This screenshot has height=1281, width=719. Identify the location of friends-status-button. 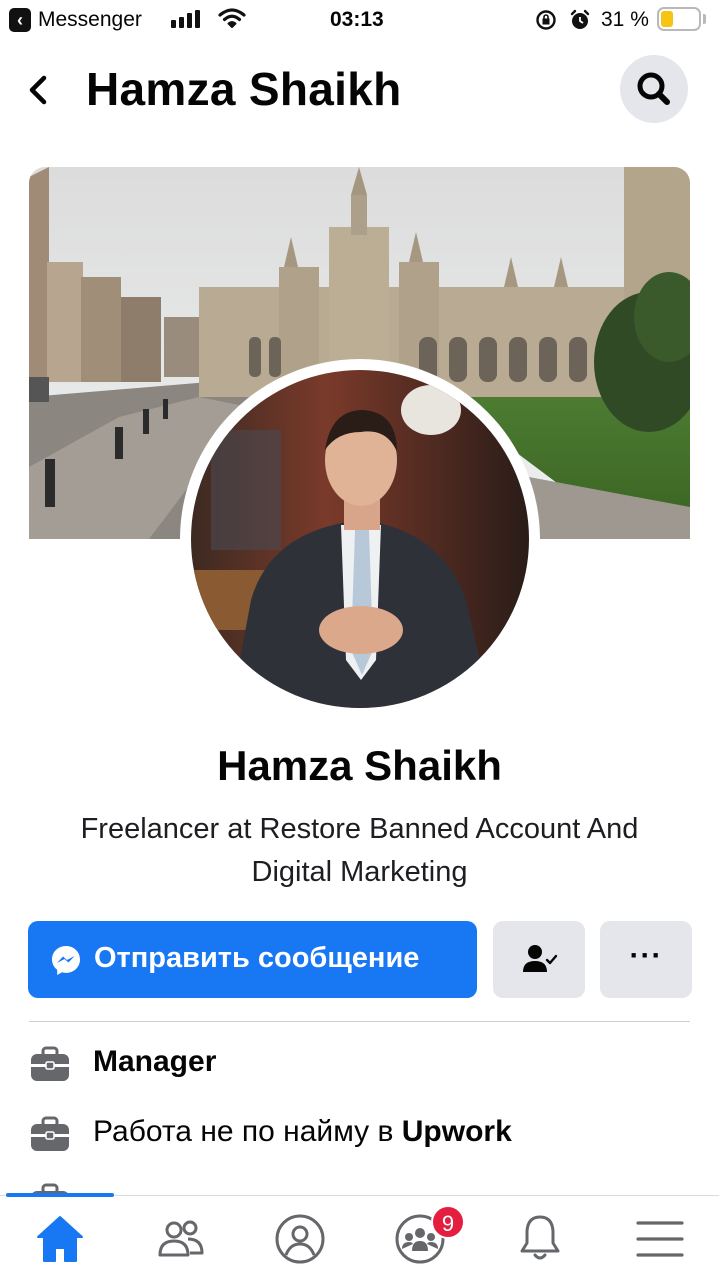
(539, 959).